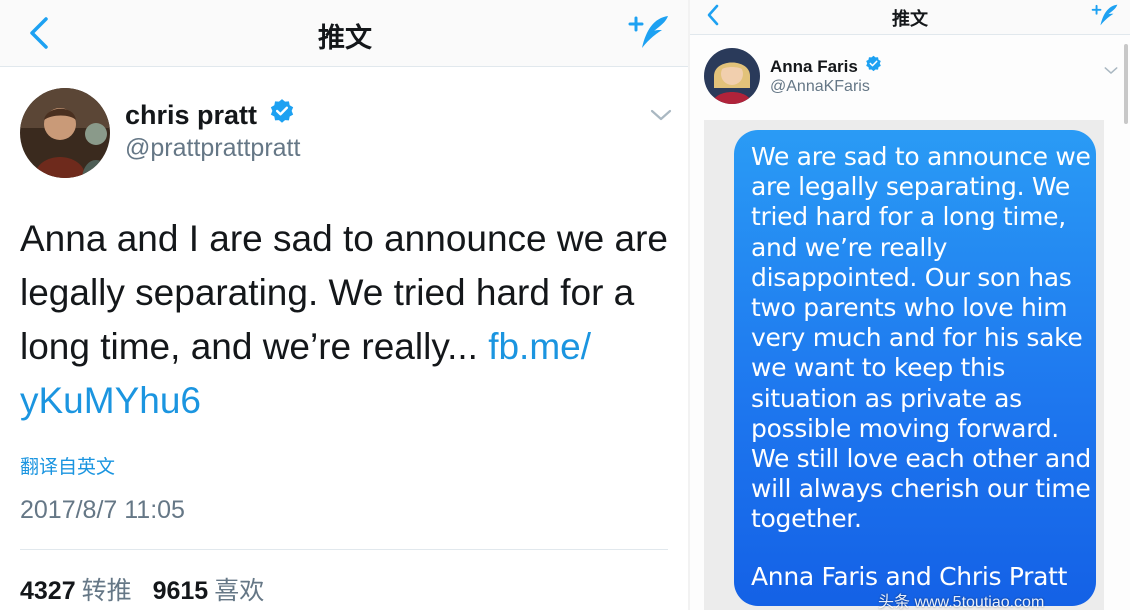 The image size is (1130, 612). I want to click on likes-label: 喜欢, so click(239, 591).